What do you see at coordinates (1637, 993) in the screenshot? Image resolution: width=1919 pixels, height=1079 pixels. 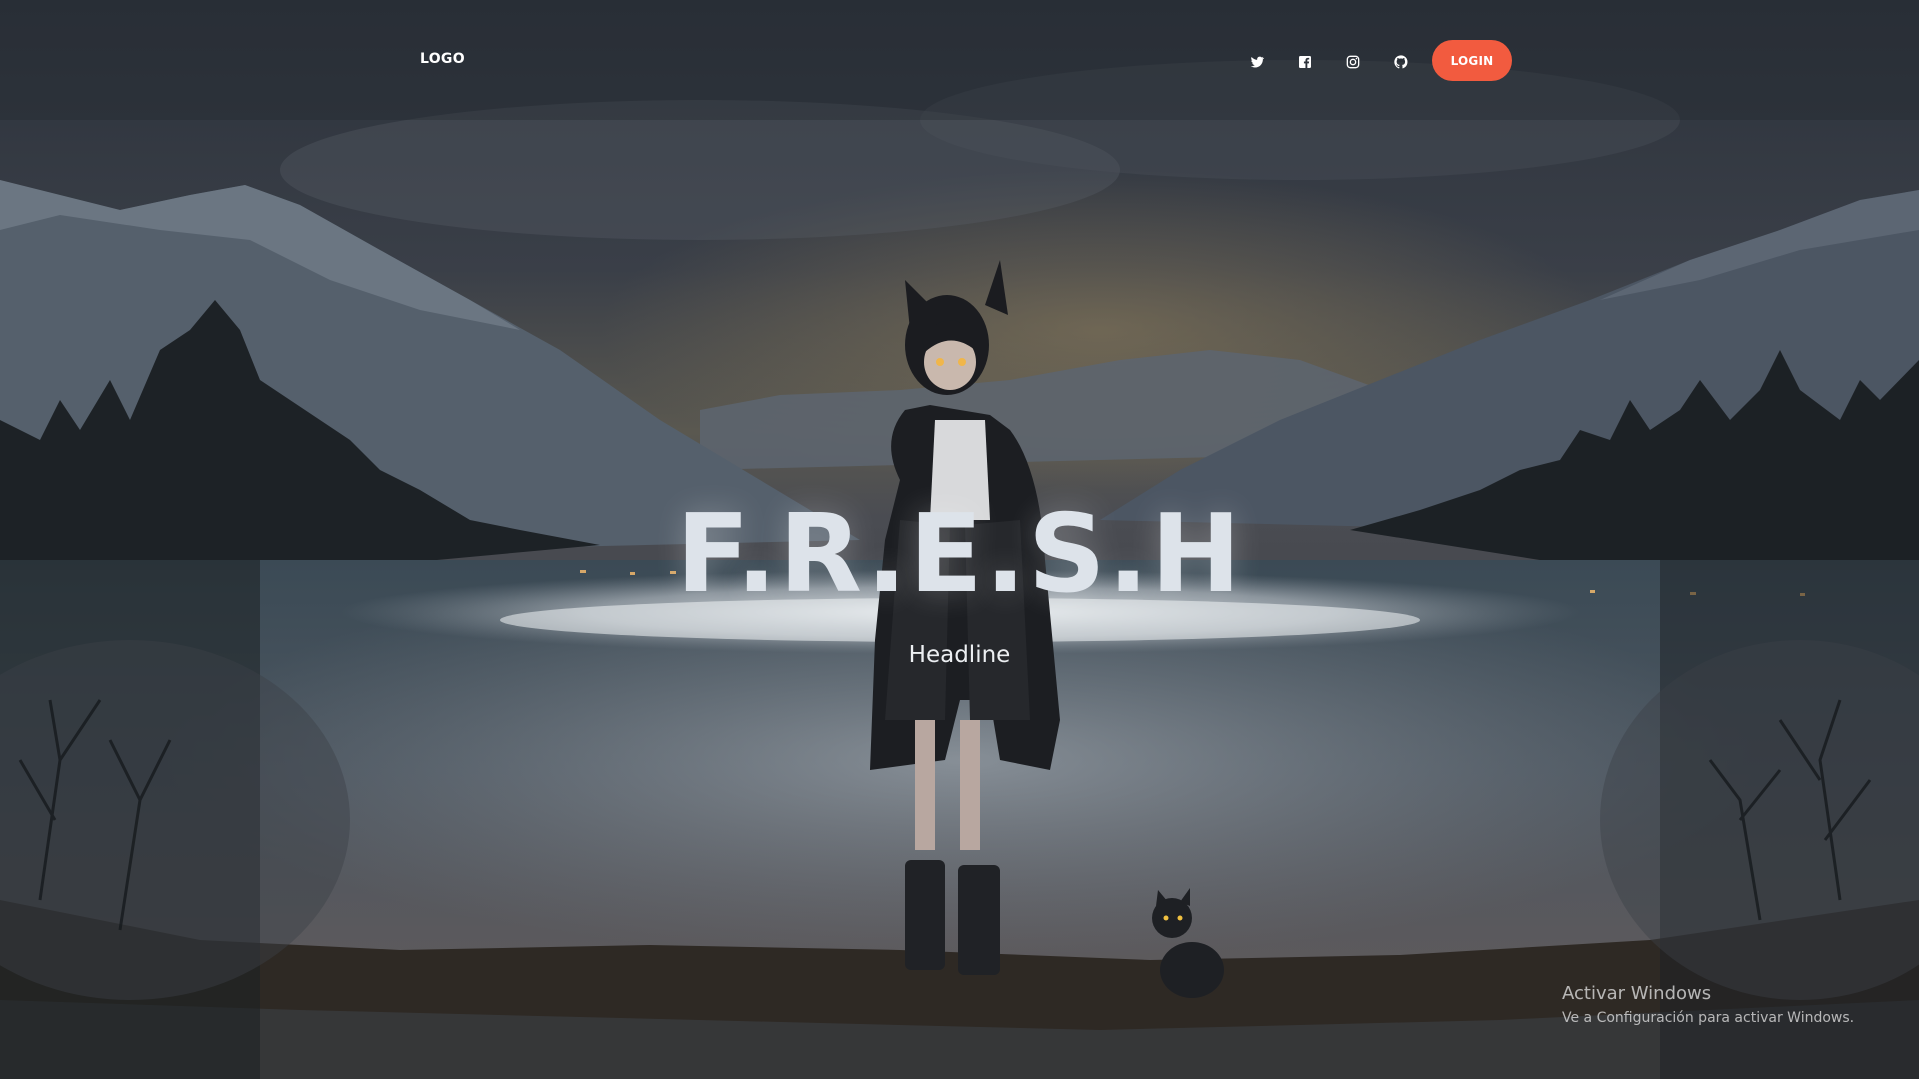 I see `watermark-title: Activar Windows` at bounding box center [1637, 993].